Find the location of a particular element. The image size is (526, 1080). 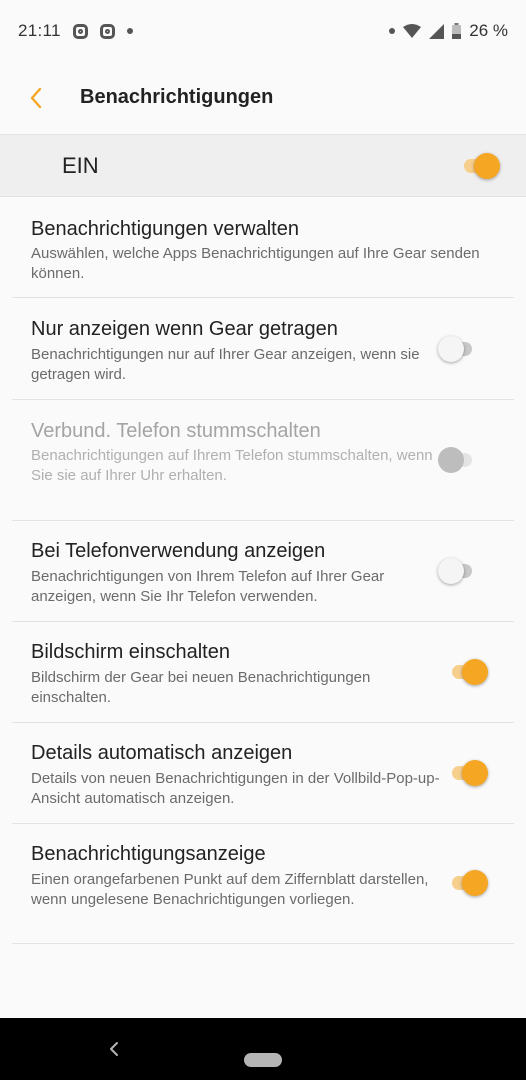

signal-icon is located at coordinates (437, 31).